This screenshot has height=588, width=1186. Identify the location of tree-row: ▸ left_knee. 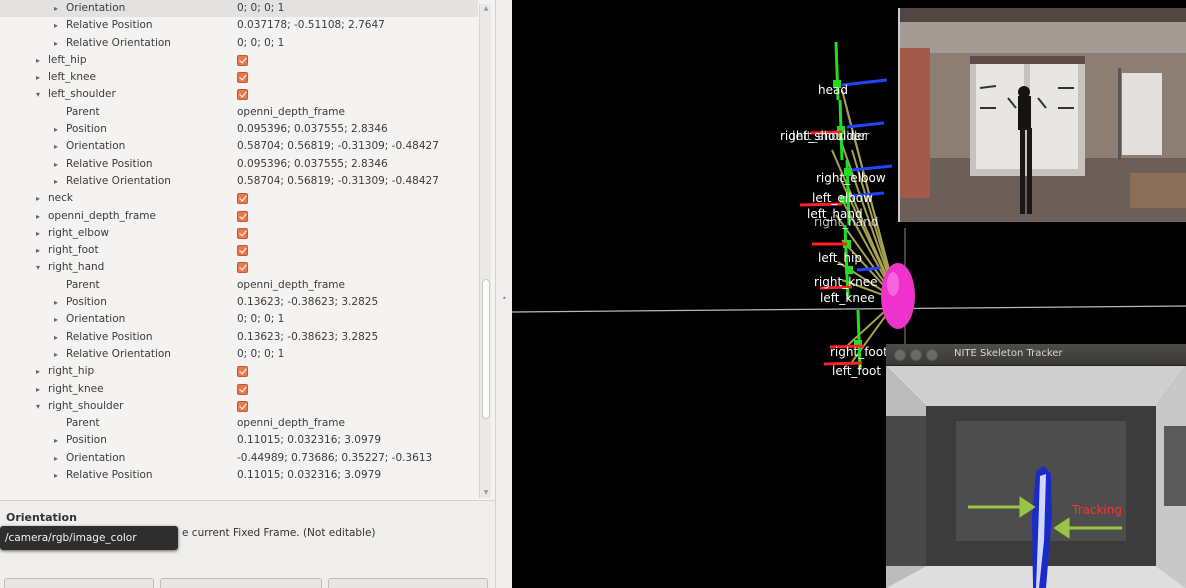
(239, 77).